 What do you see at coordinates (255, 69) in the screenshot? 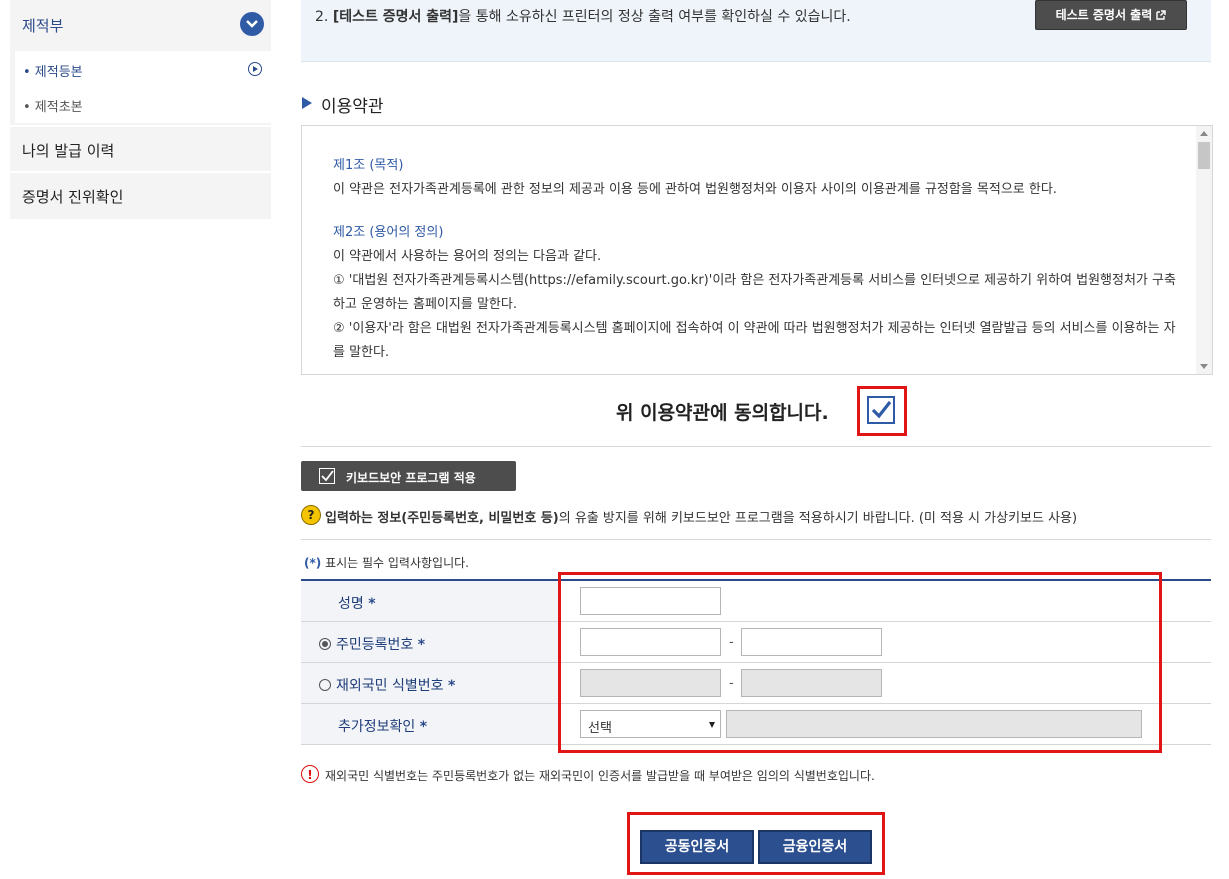
I see `play-circle-icon` at bounding box center [255, 69].